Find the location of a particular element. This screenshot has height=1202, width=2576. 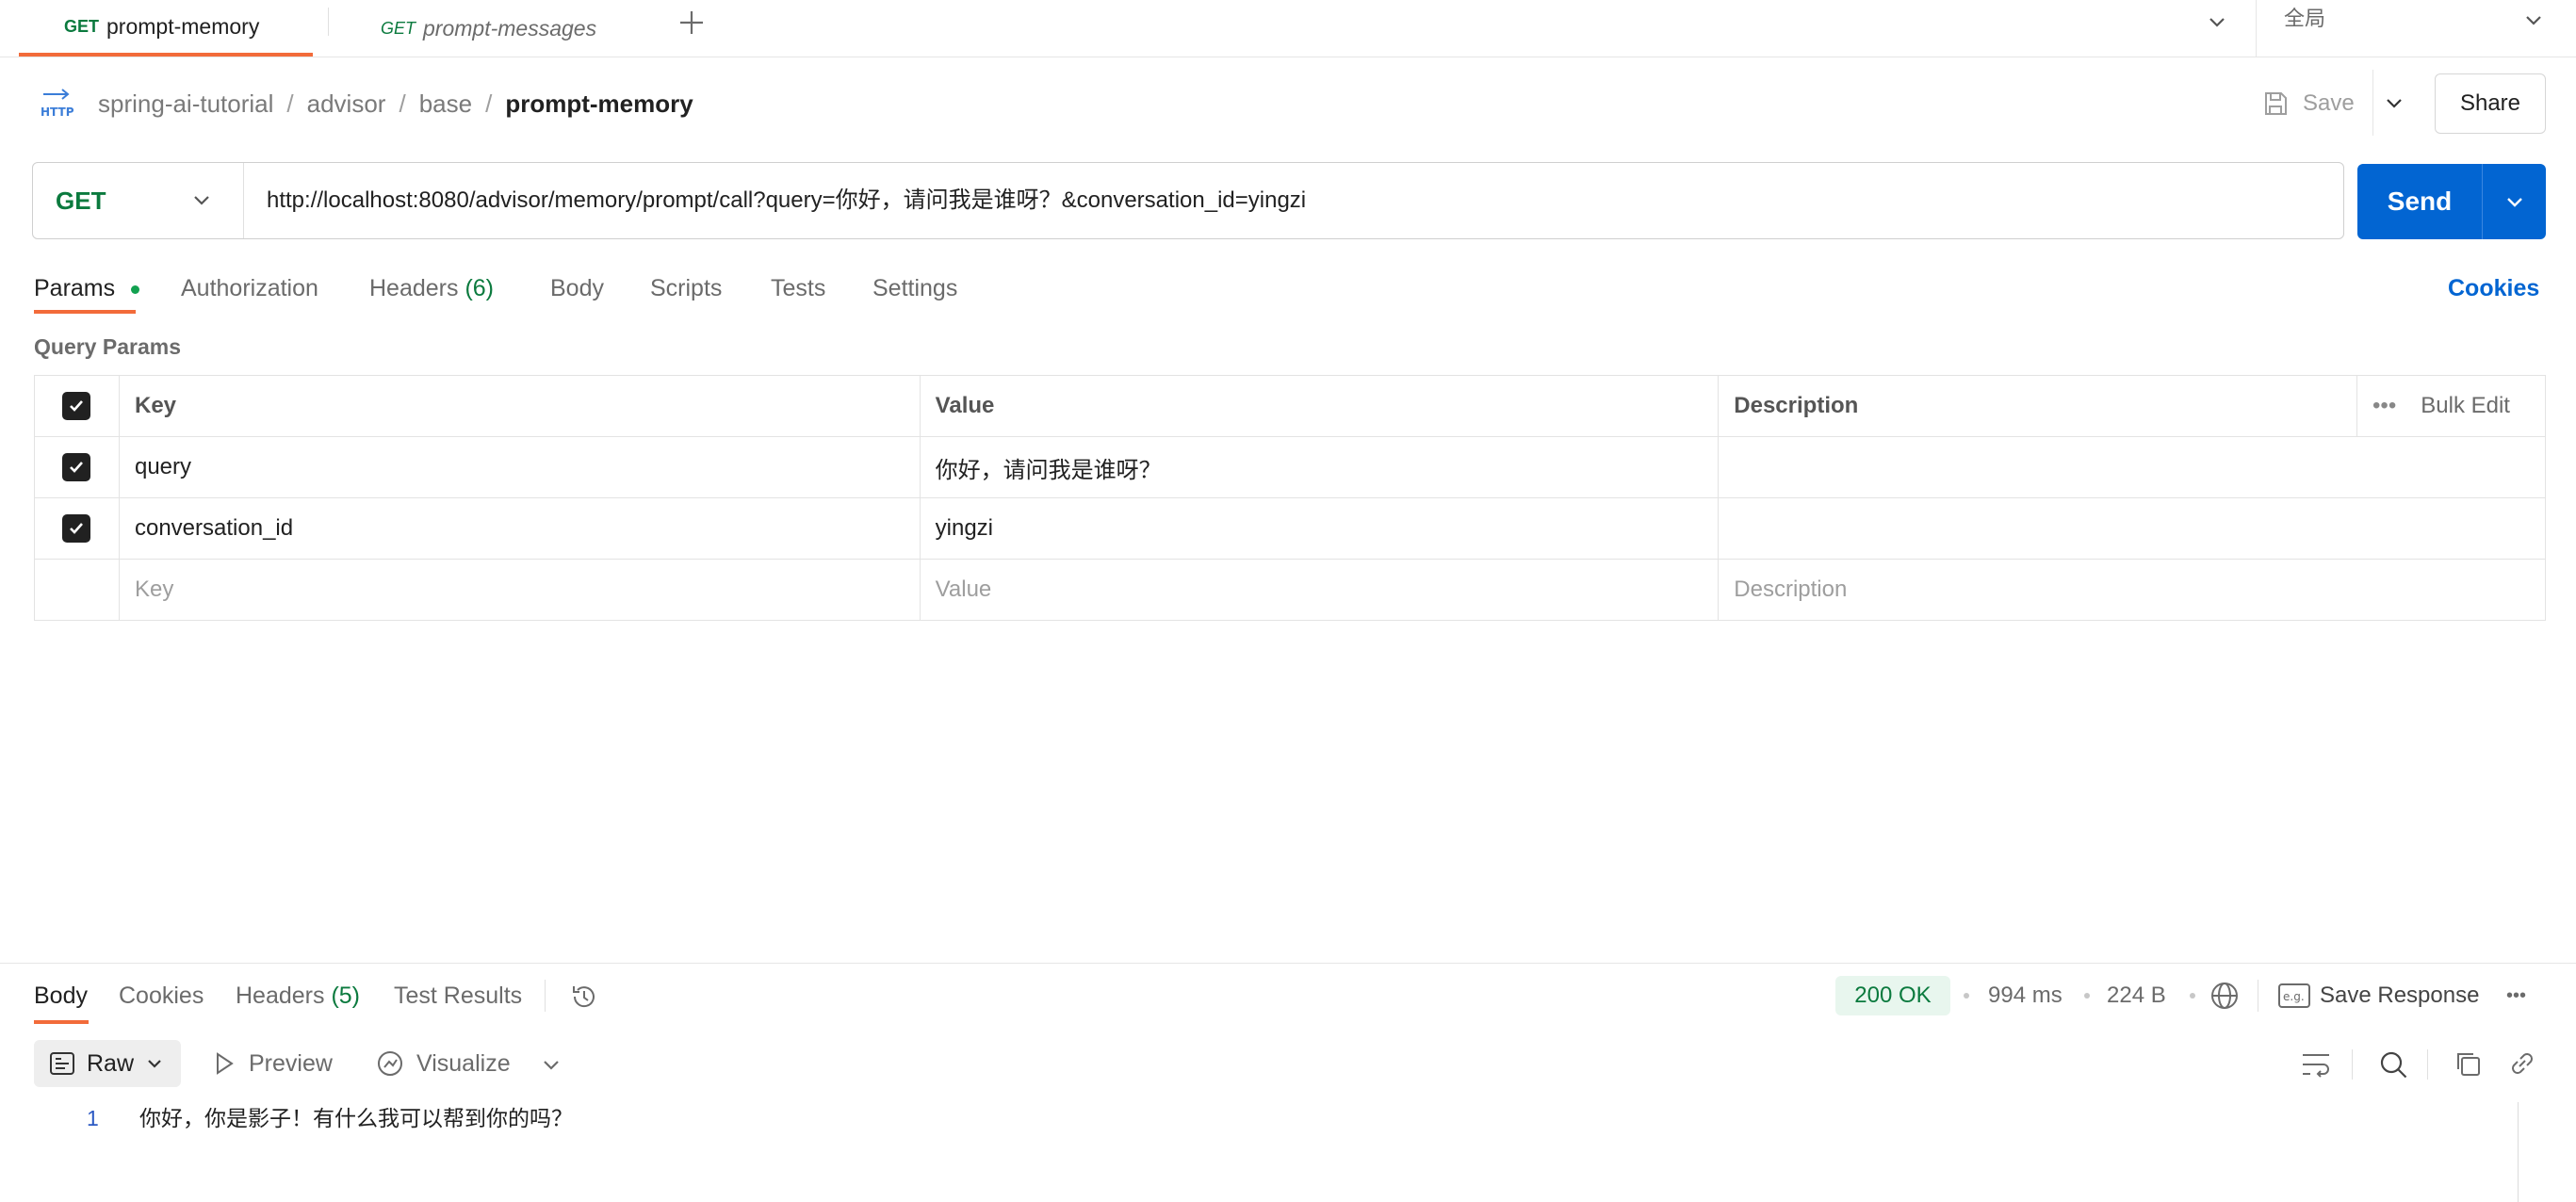

table-row-new: Key Value Description is located at coordinates (1290, 590).